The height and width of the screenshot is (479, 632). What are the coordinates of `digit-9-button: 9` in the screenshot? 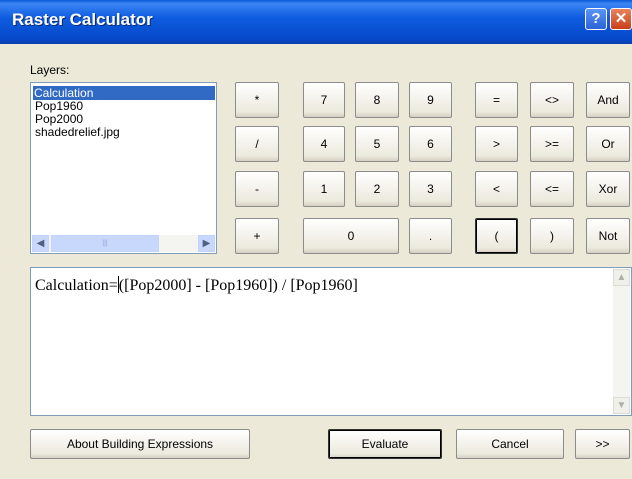 It's located at (430, 100).